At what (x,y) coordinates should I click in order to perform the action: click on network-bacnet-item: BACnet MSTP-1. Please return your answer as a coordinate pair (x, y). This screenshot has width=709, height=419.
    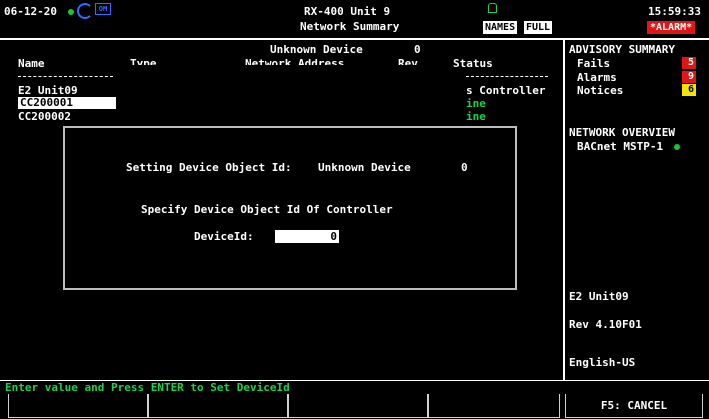
    Looking at the image, I should click on (620, 146).